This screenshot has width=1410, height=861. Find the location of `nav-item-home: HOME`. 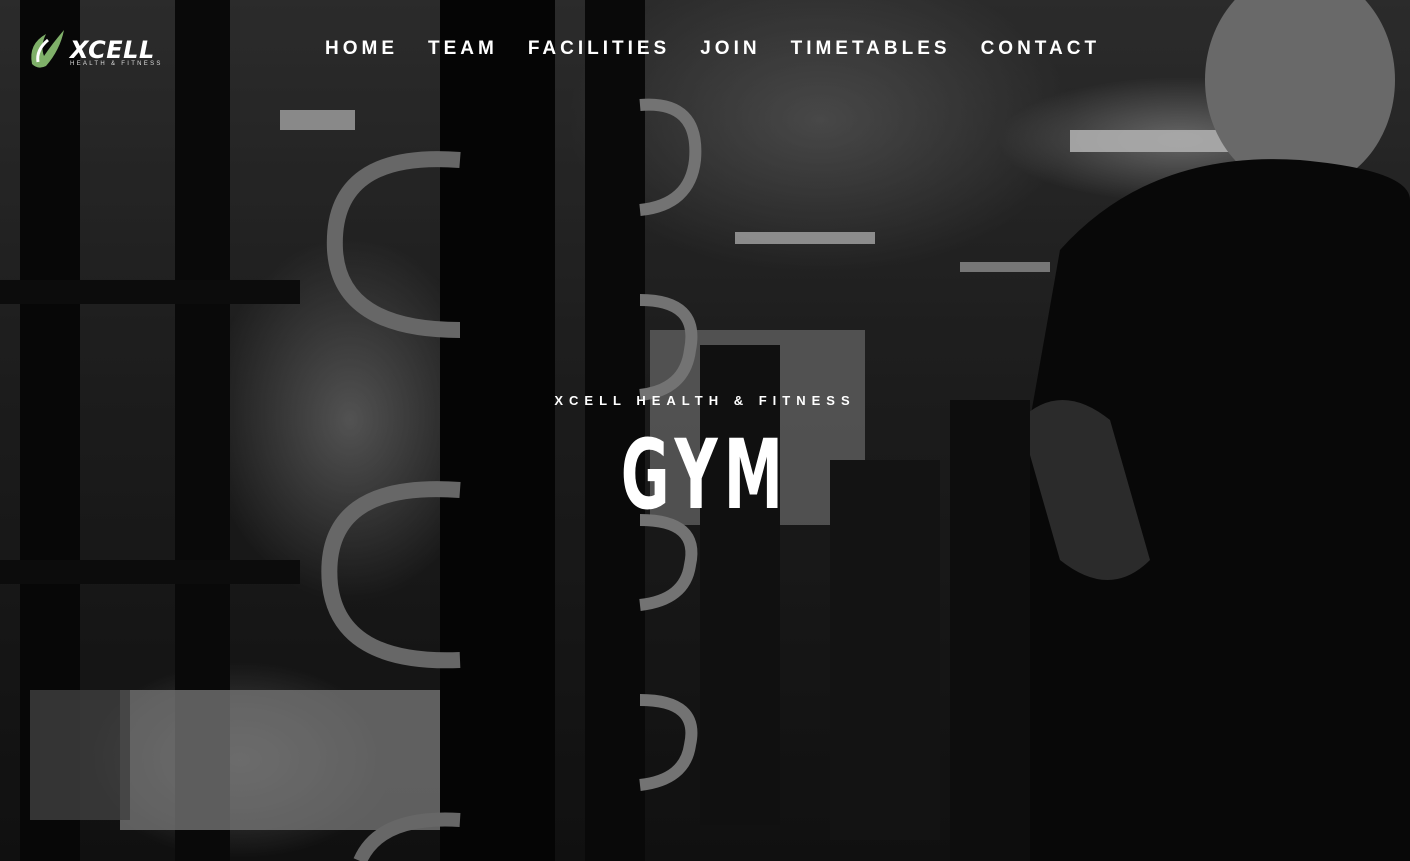

nav-item-home: HOME is located at coordinates (361, 49).